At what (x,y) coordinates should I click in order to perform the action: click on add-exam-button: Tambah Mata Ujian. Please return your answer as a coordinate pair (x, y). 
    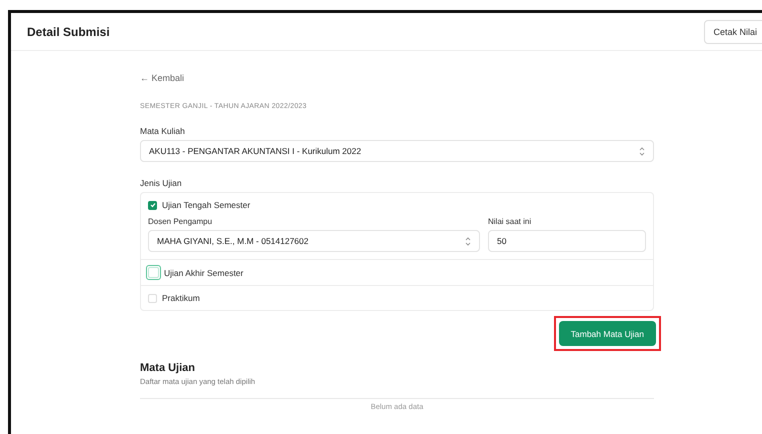
    Looking at the image, I should click on (607, 333).